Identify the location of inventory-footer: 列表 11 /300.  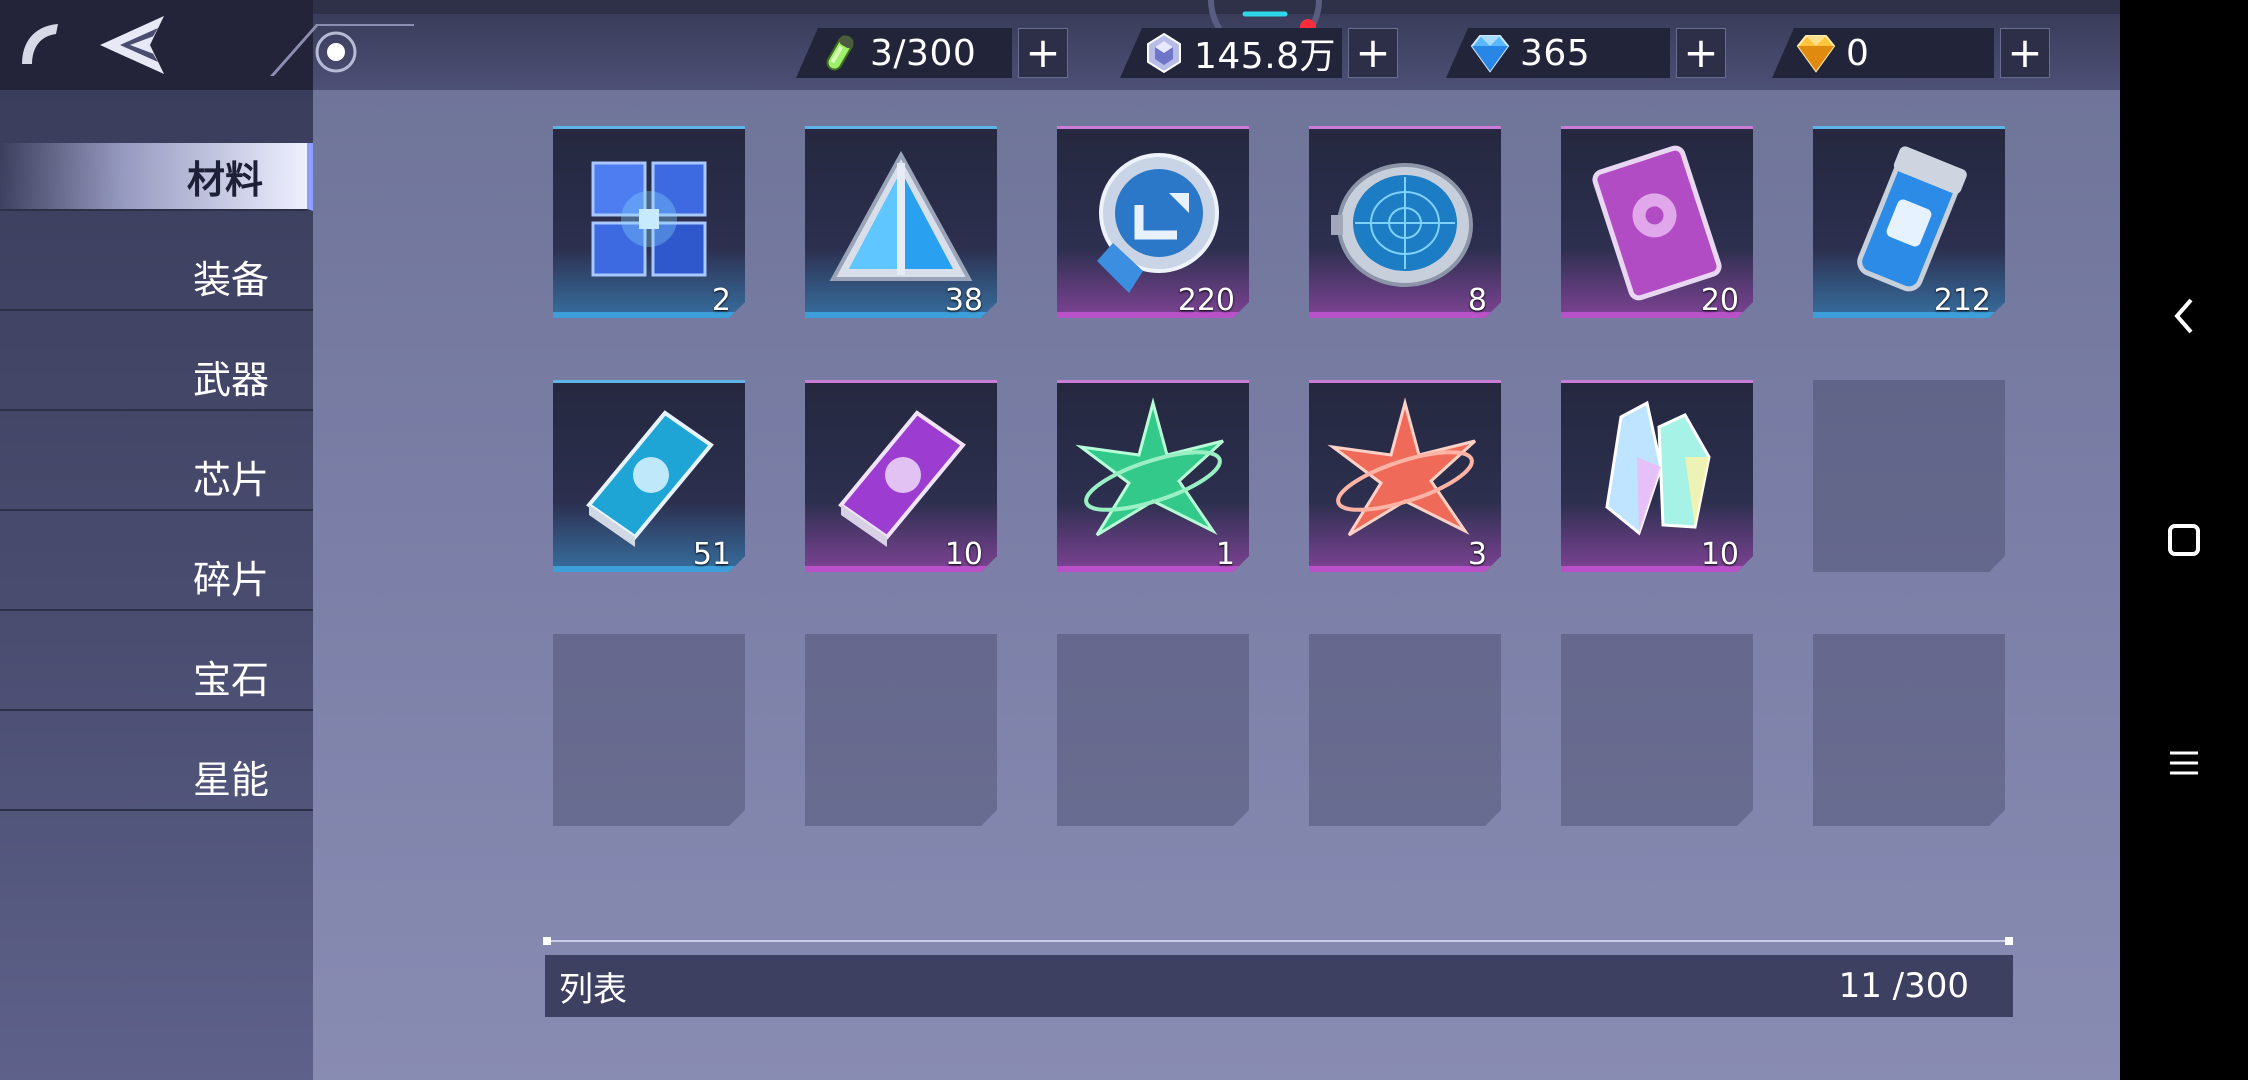
(1279, 986).